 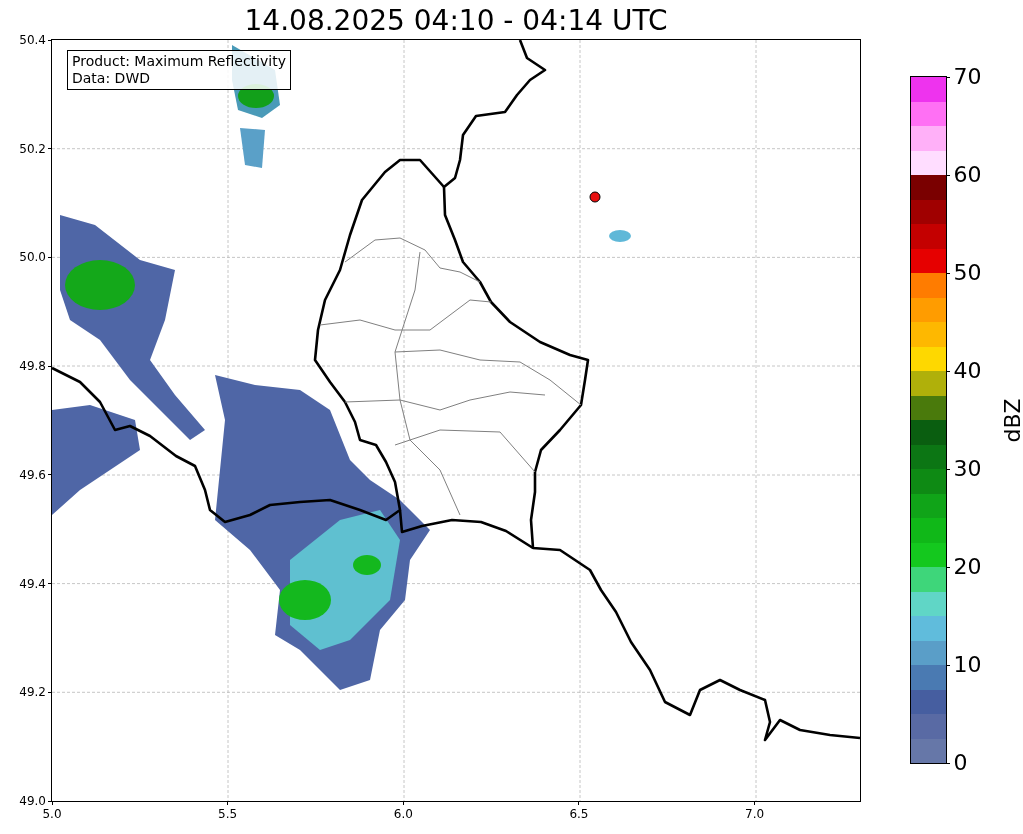 What do you see at coordinates (960, 763) in the screenshot?
I see `colorbar-tick-label: 0` at bounding box center [960, 763].